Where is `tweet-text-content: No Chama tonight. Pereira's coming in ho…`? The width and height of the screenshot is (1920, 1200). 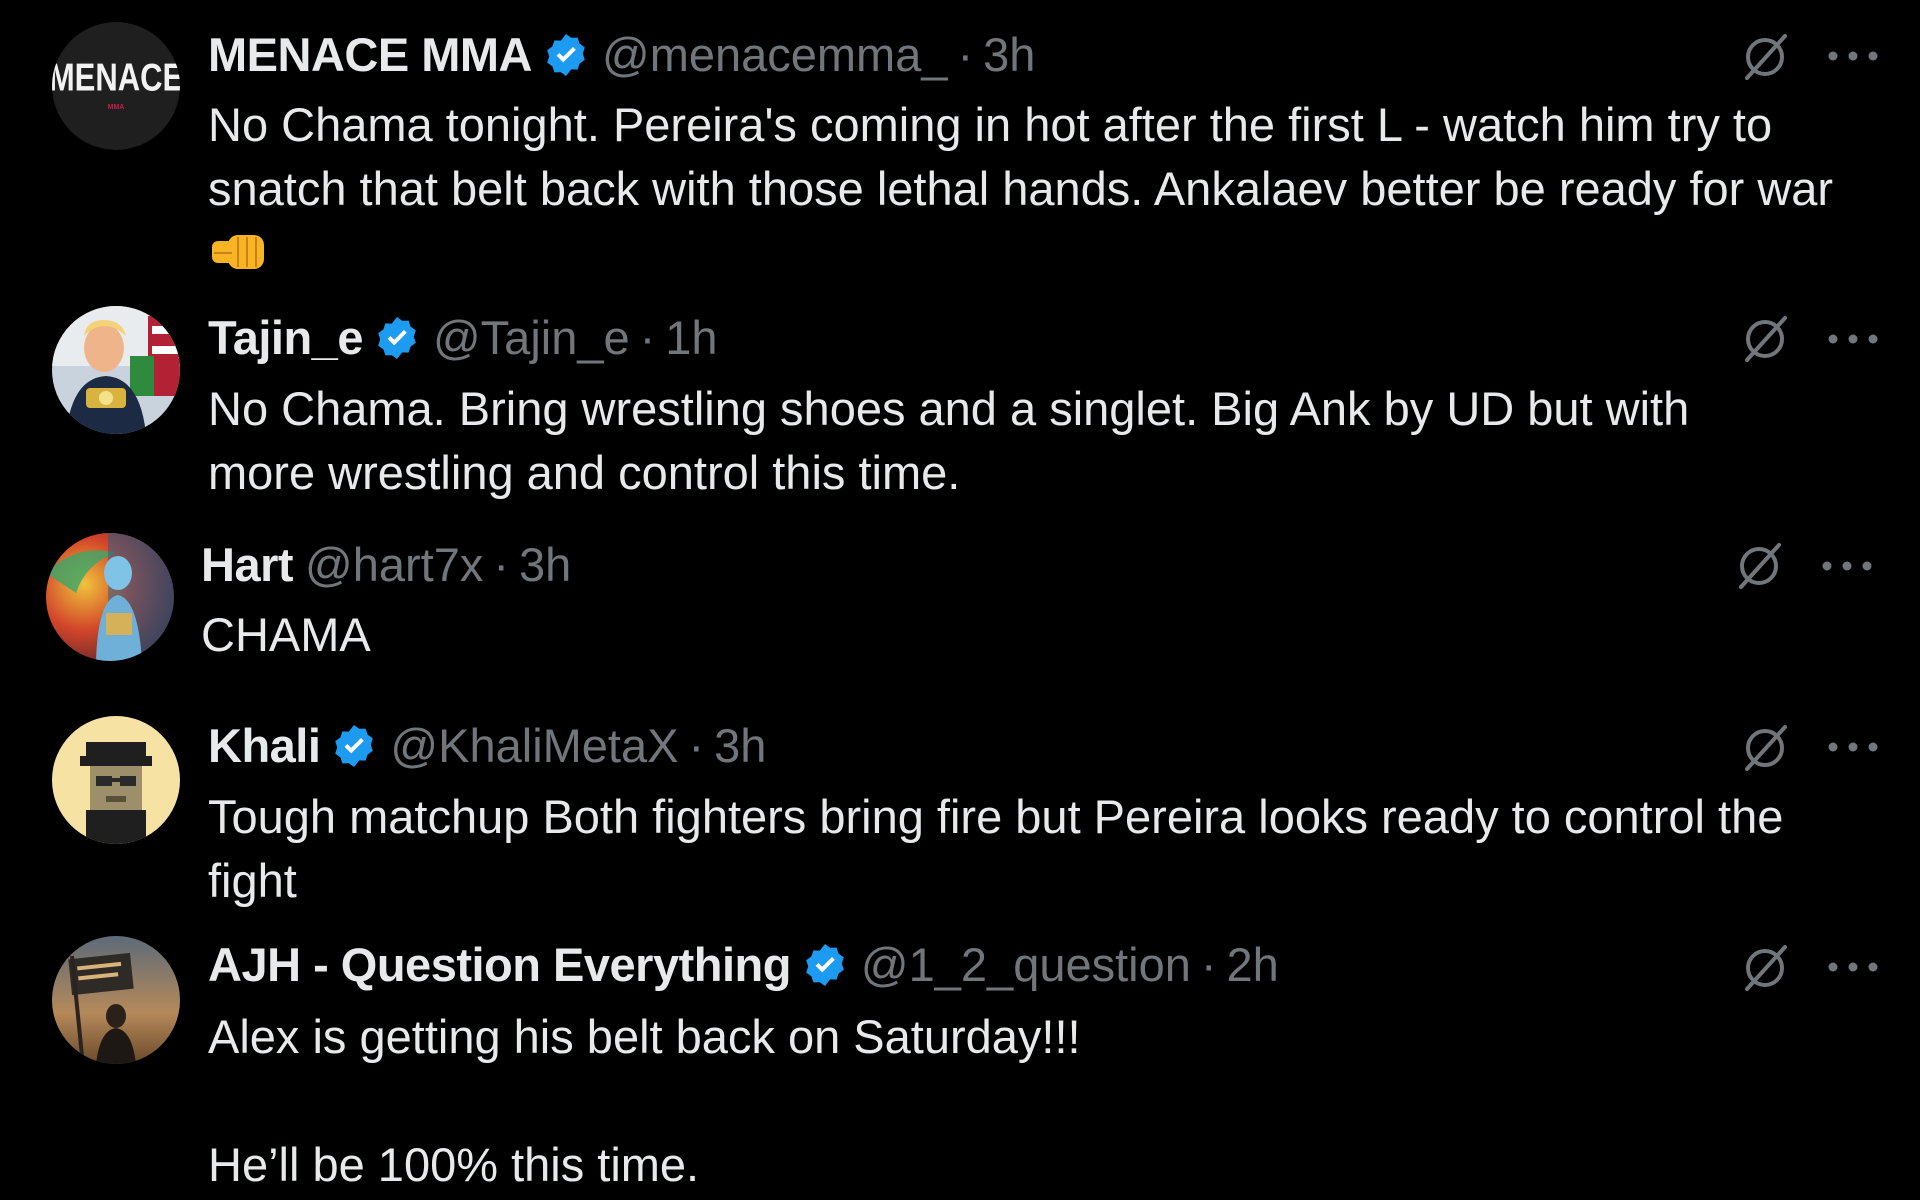
tweet-text-content: No Chama tonight. Pereira's coming in ho… is located at coordinates (1021, 156).